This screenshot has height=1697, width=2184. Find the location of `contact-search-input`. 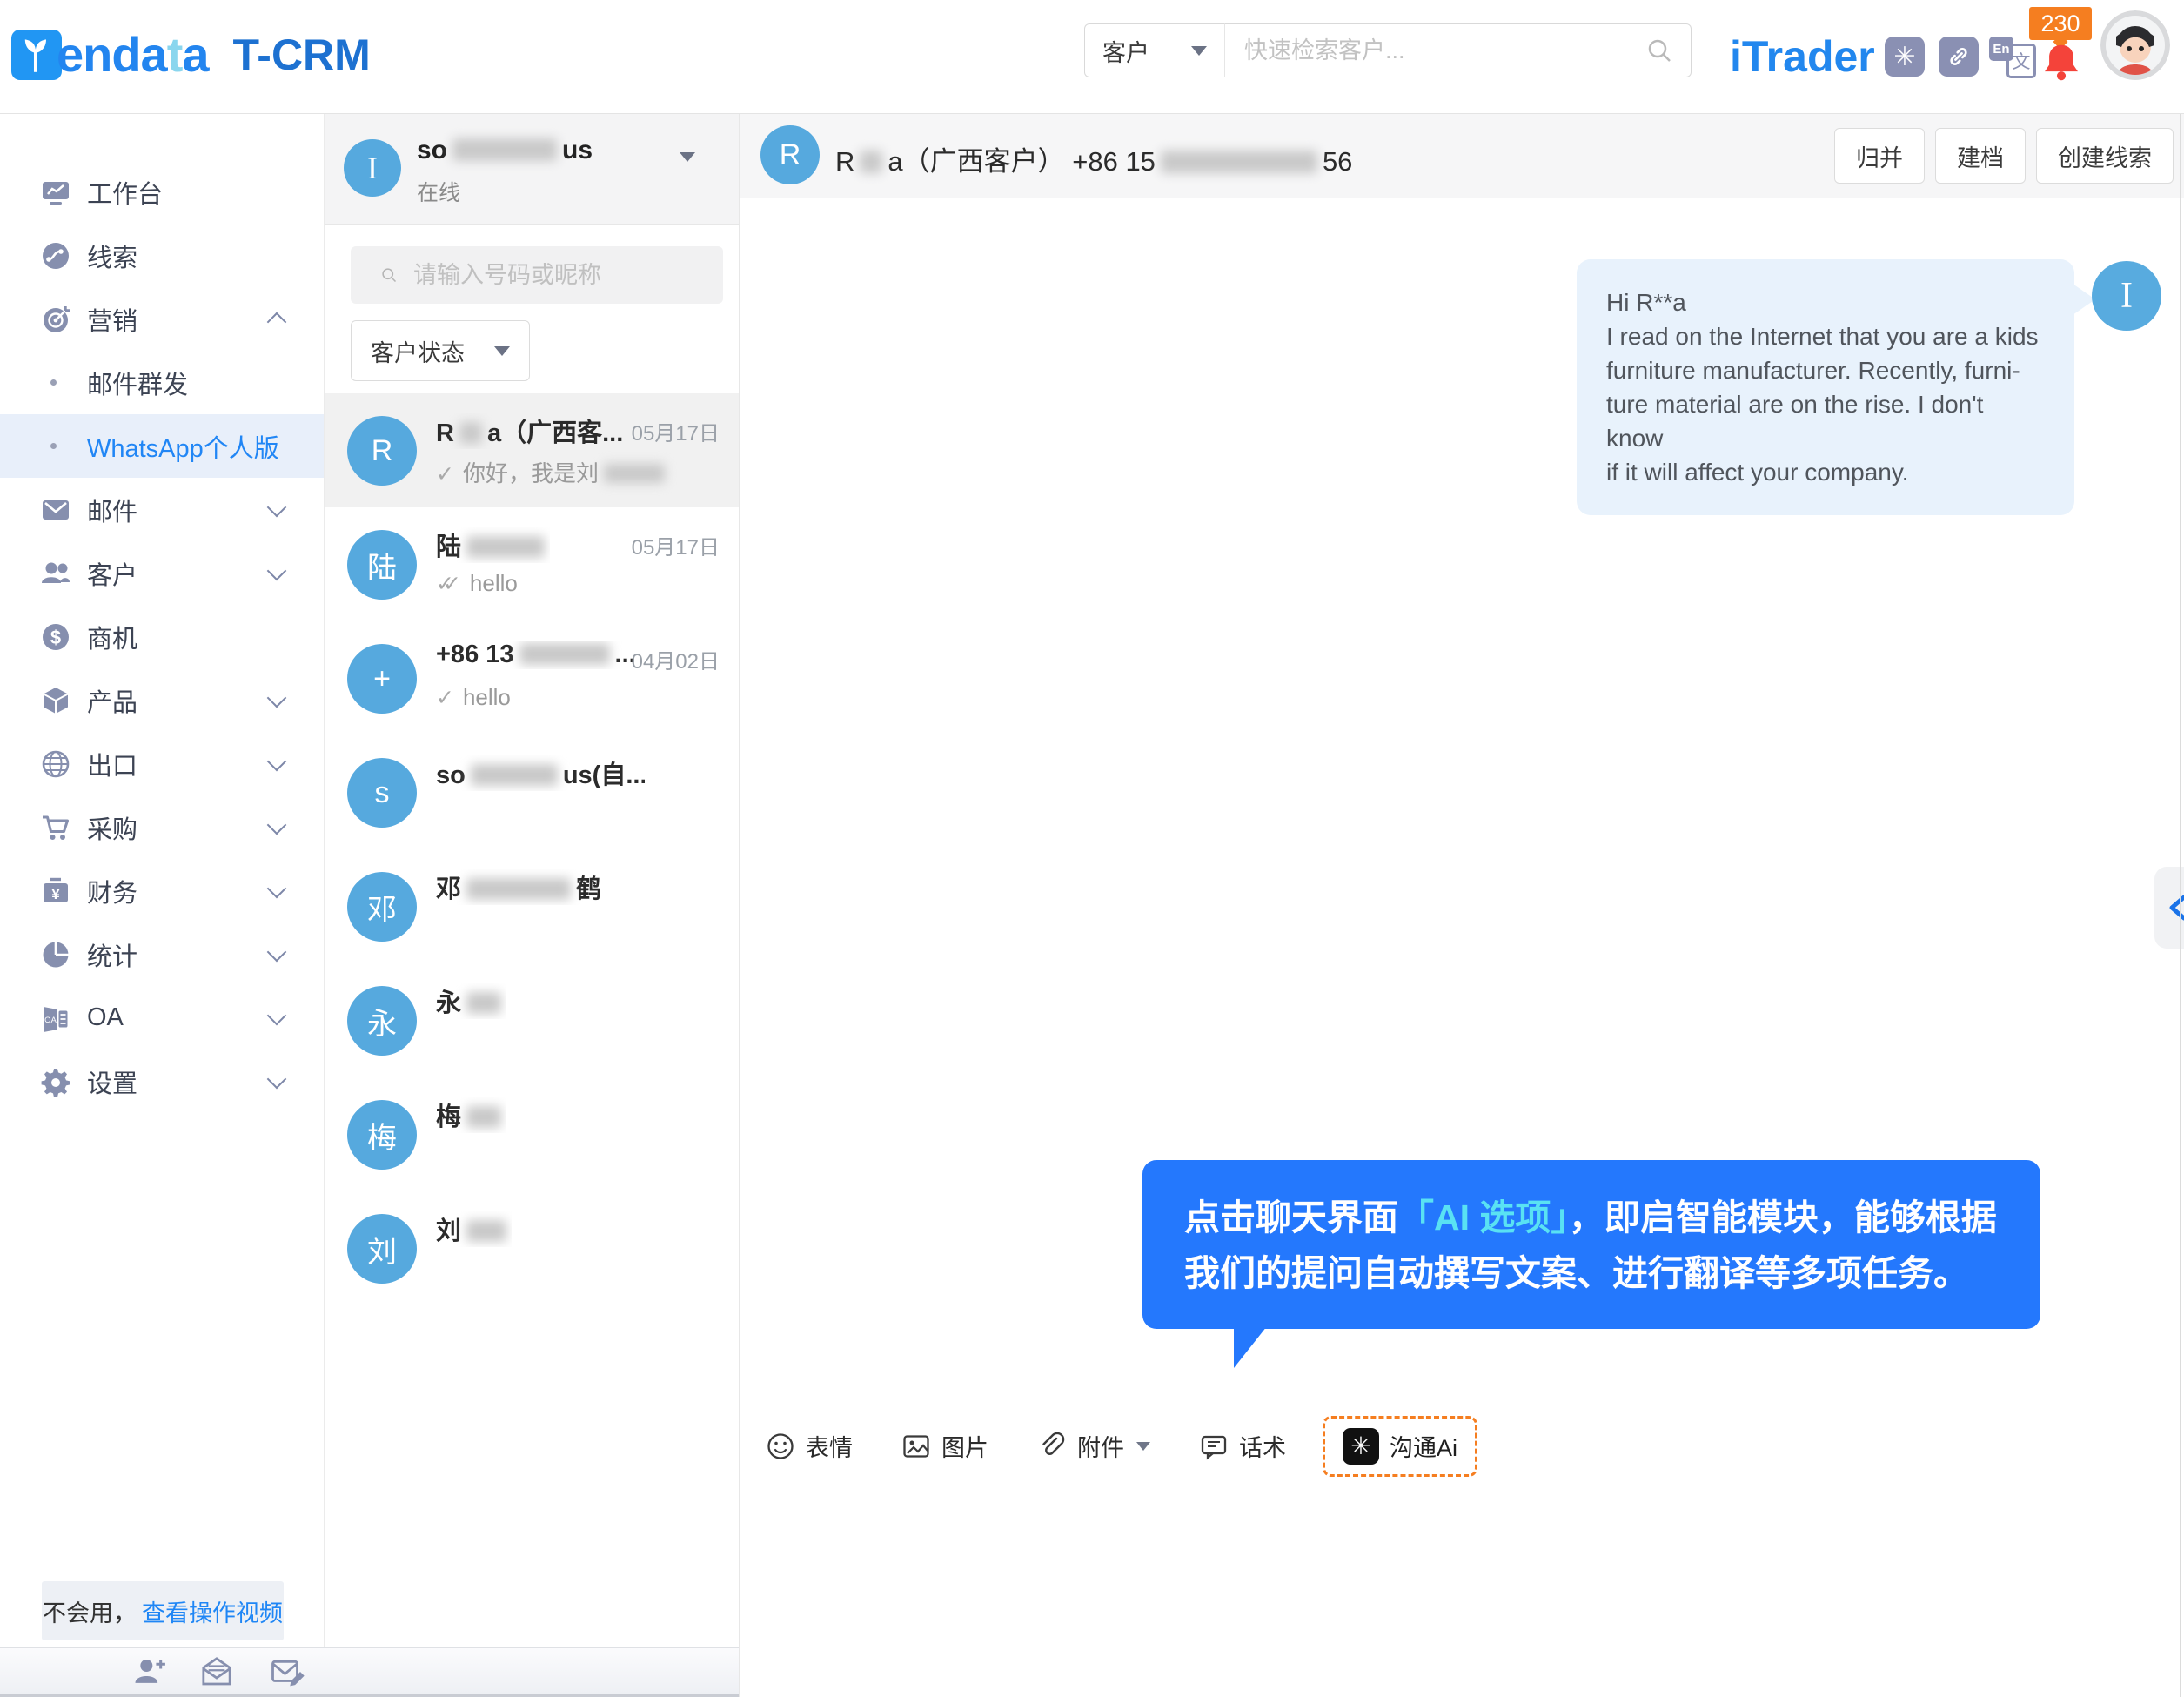

contact-search-input is located at coordinates (567, 275).